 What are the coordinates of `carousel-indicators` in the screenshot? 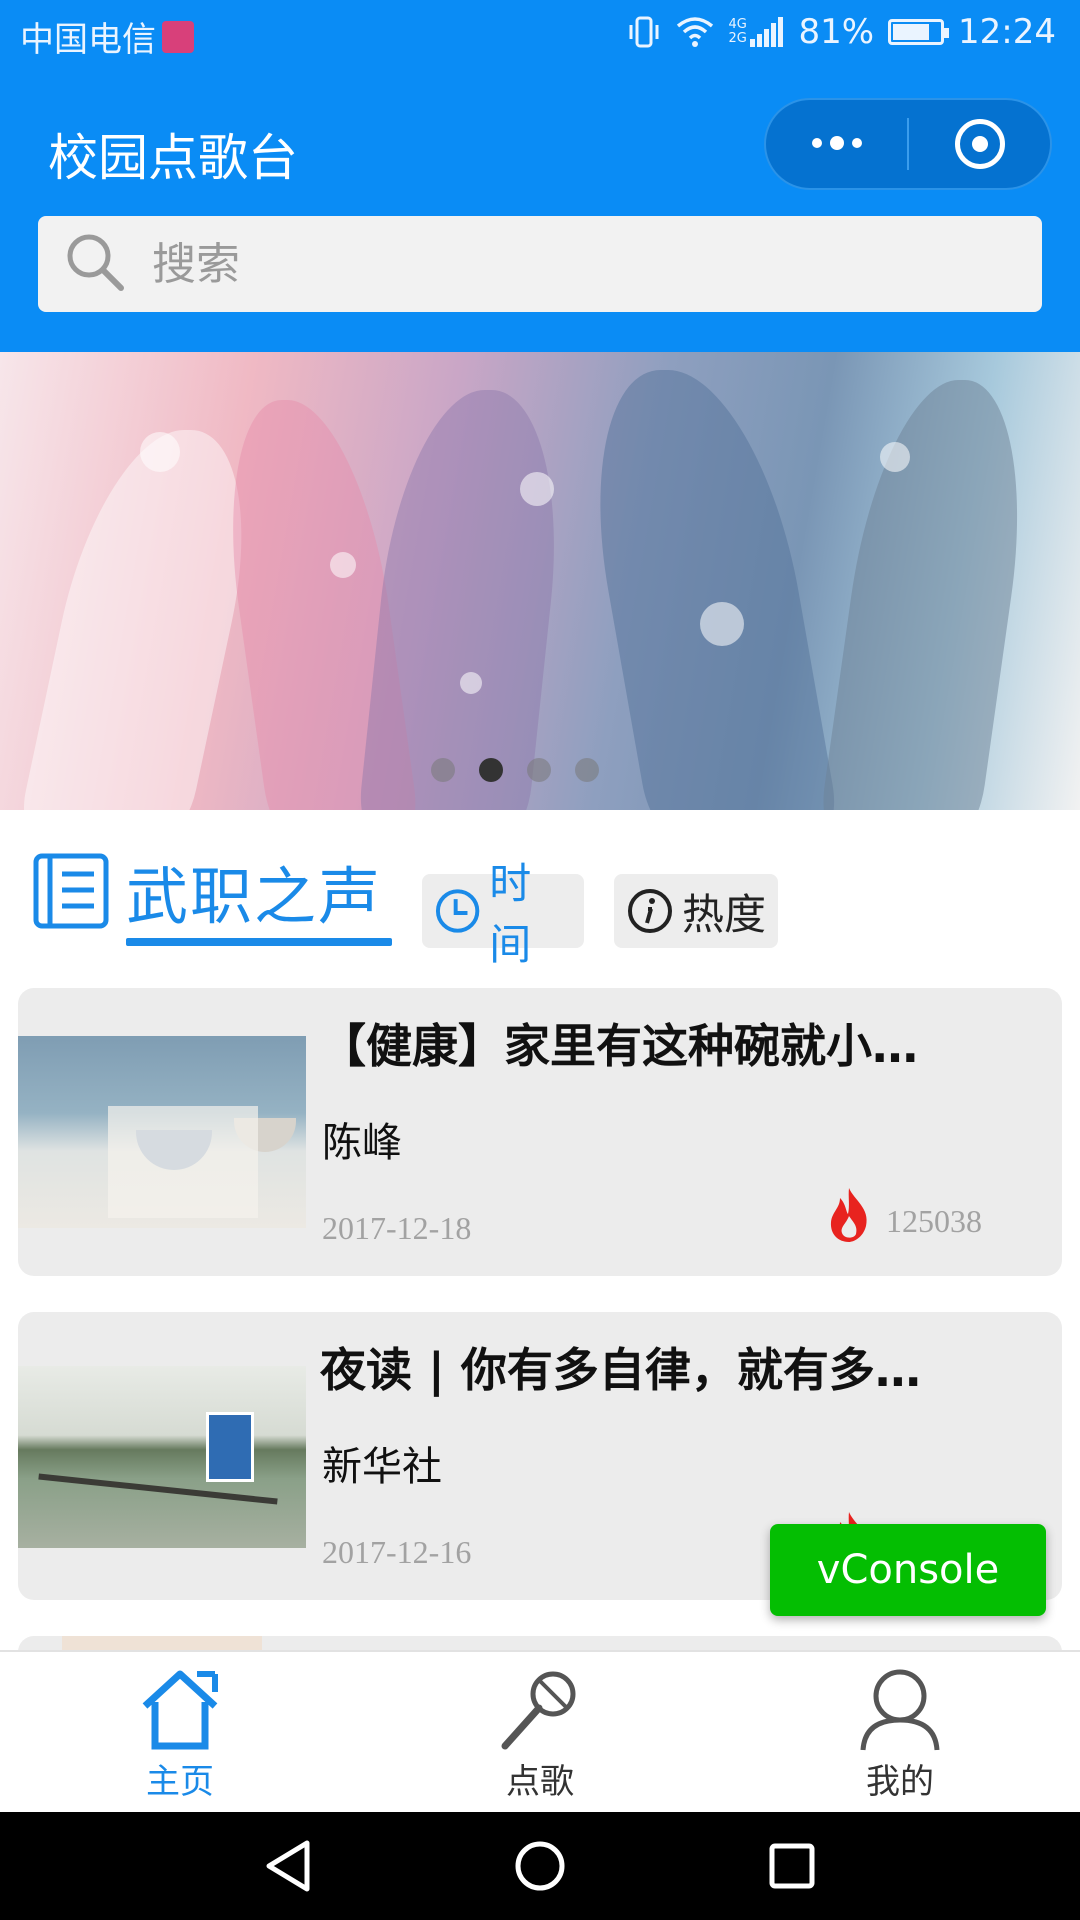 It's located at (540, 770).